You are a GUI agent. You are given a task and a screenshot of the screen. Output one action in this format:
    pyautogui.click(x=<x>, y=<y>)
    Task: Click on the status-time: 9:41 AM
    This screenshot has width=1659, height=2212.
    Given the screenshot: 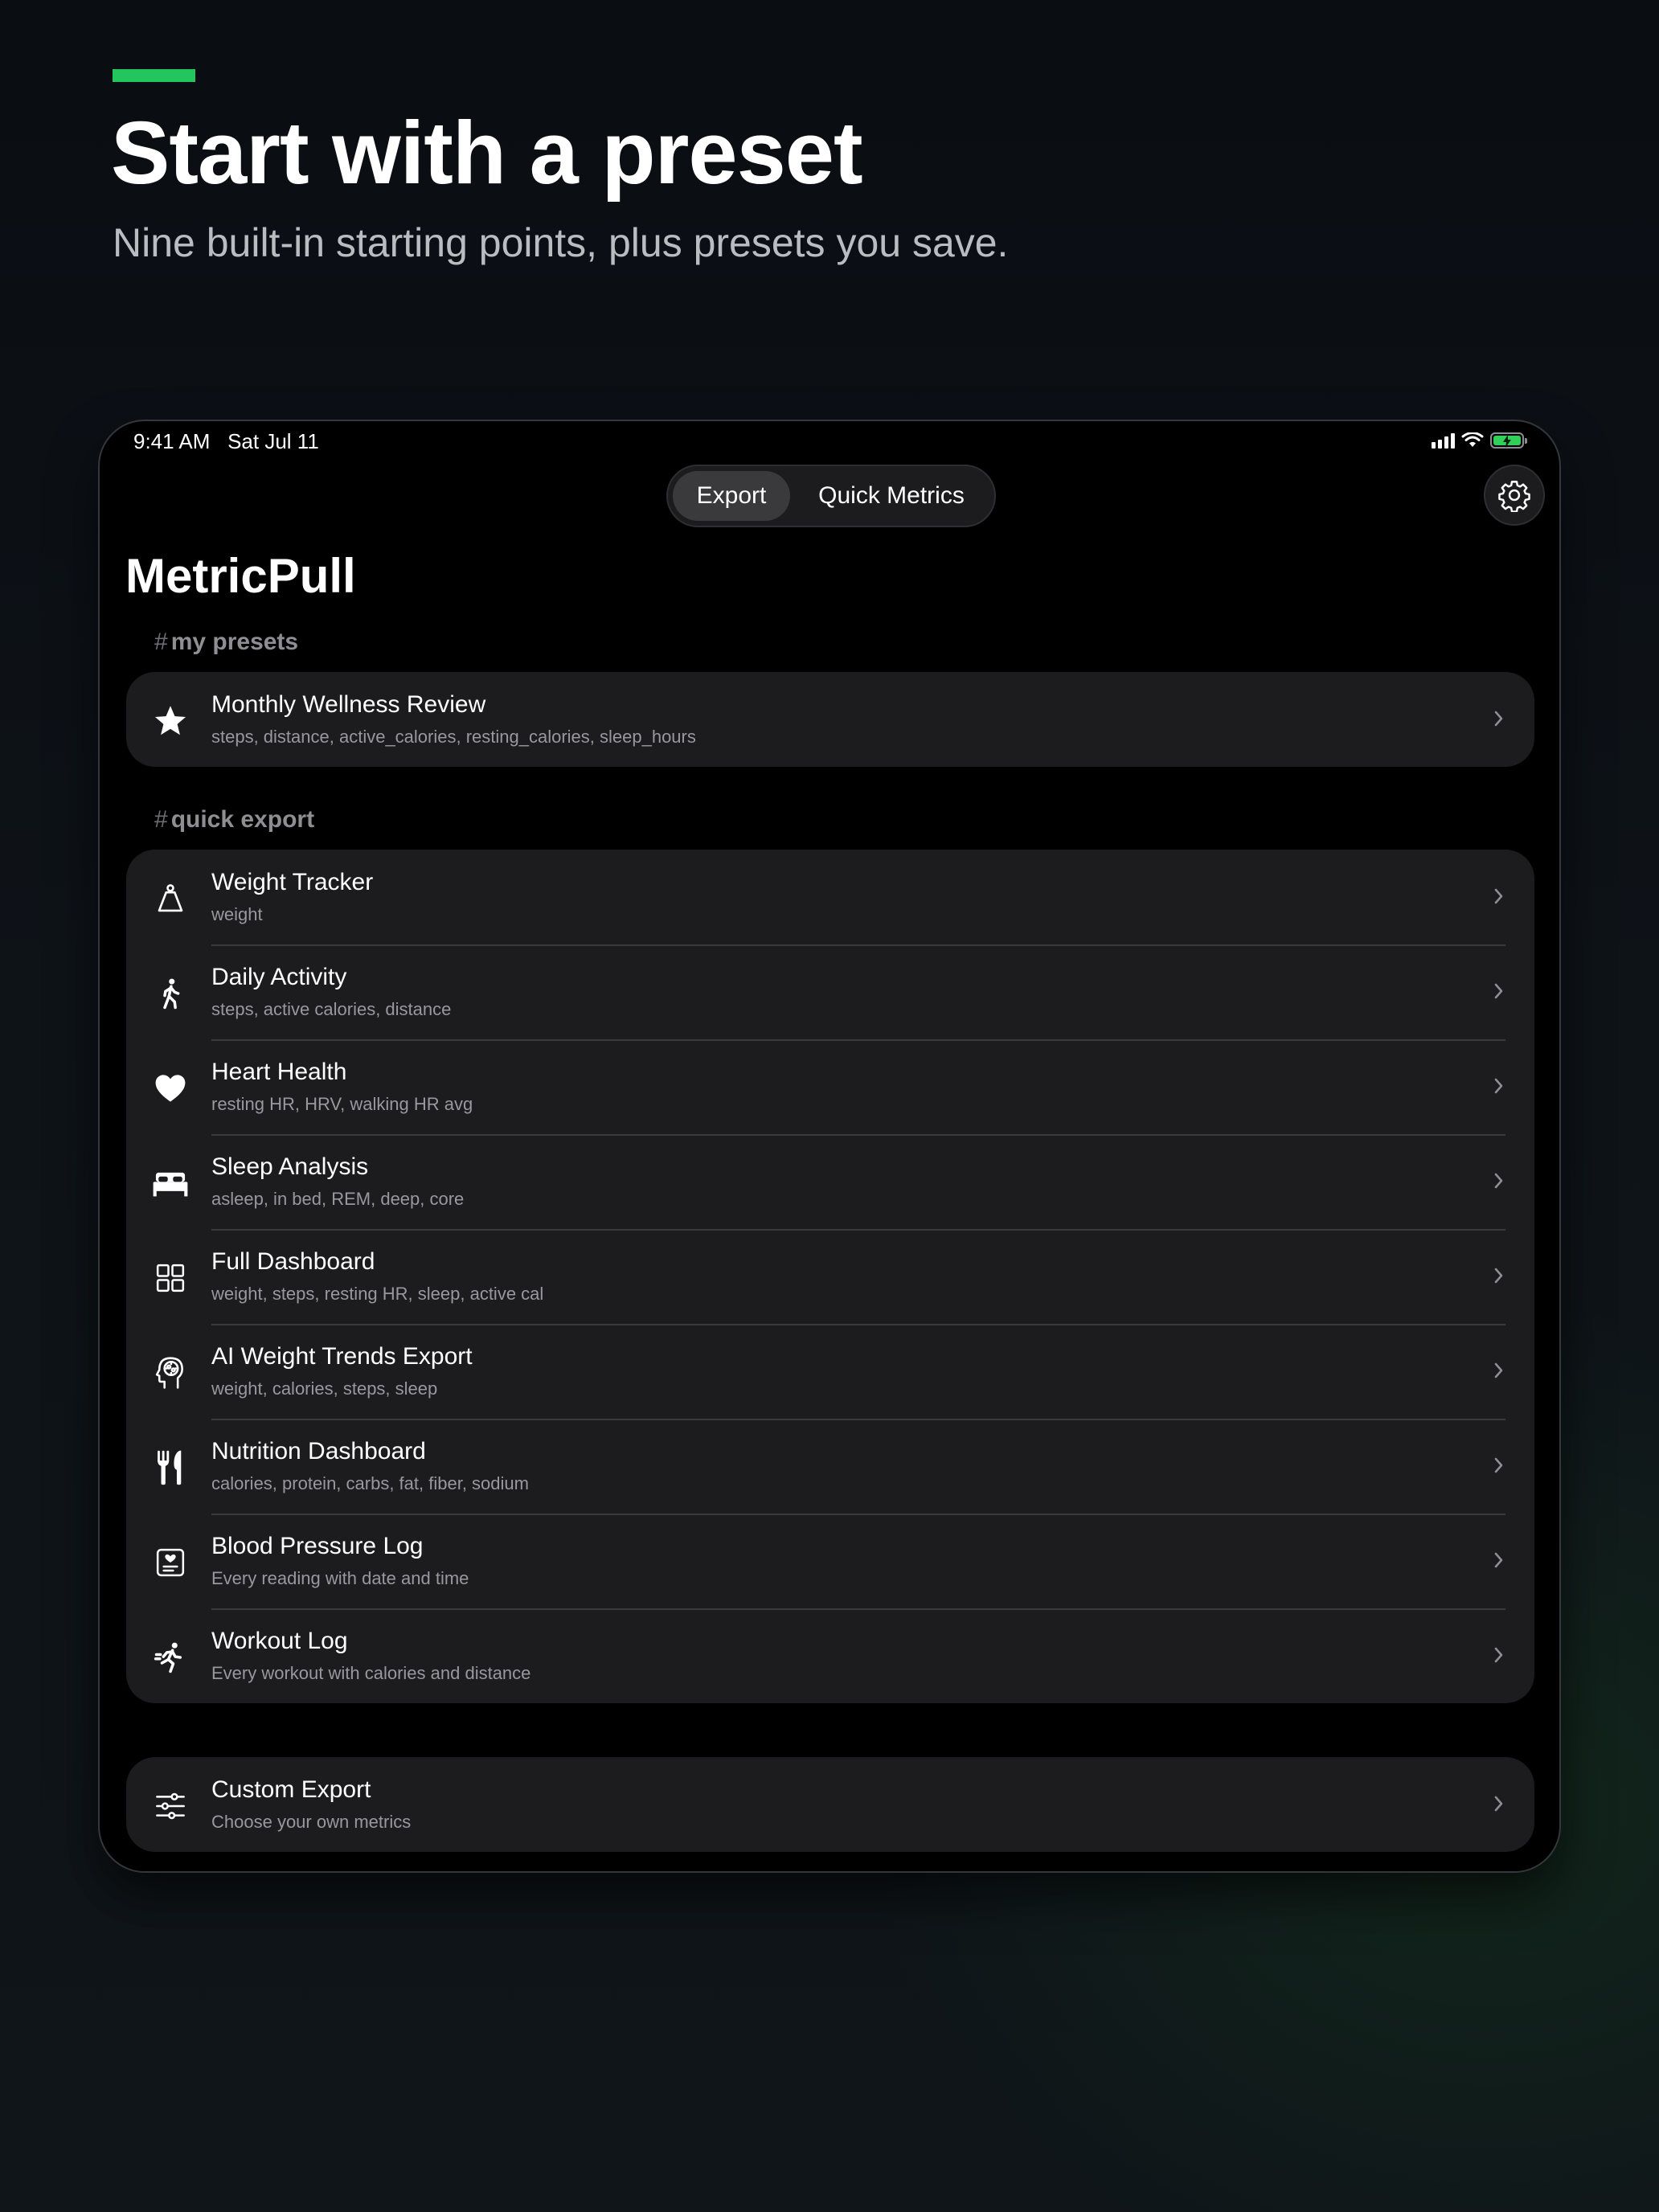 What is the action you would take?
    pyautogui.click(x=172, y=441)
    